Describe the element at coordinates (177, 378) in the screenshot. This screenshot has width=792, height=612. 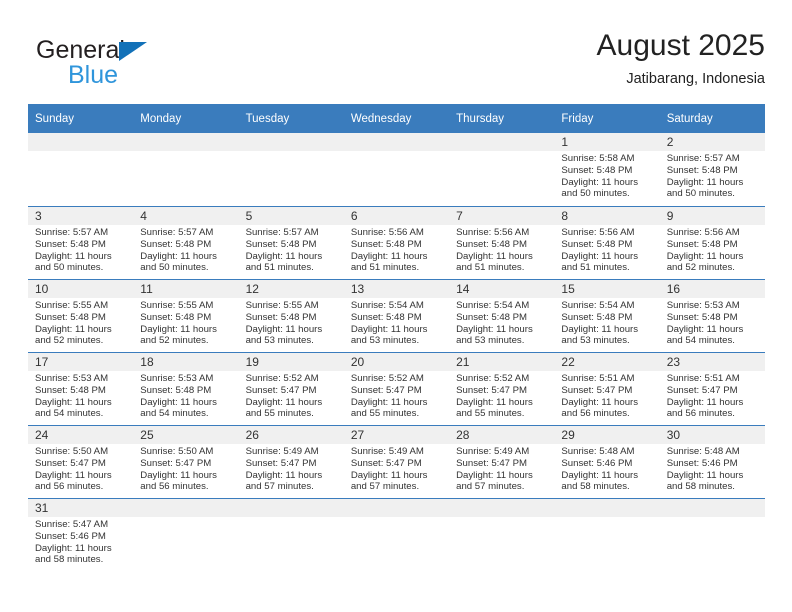
I see `sunrise-text: Sunrise: 5:53 AM` at that location.